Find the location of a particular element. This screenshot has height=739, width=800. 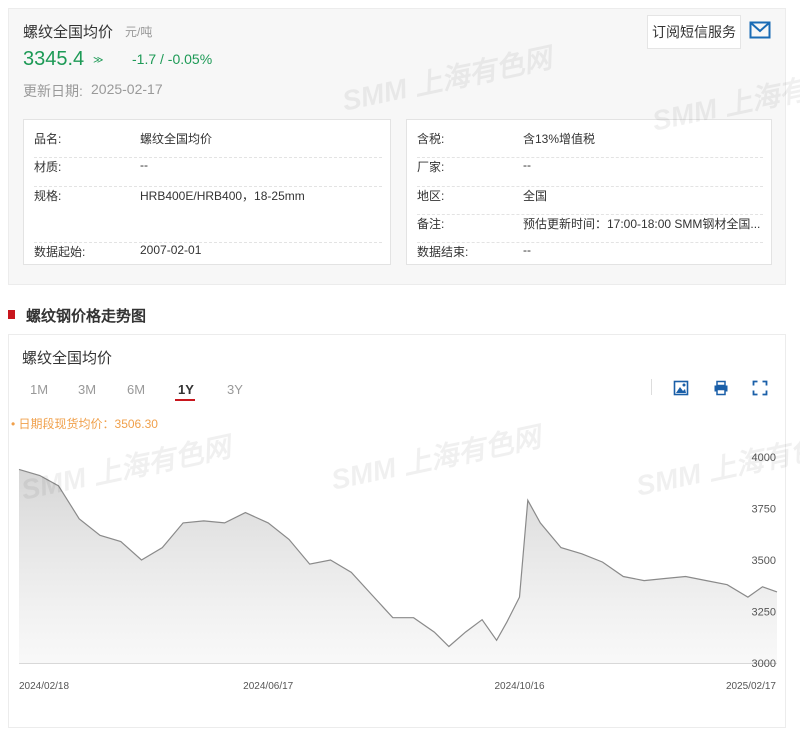

info-right-row: 地区: 全国 is located at coordinates (590, 201).